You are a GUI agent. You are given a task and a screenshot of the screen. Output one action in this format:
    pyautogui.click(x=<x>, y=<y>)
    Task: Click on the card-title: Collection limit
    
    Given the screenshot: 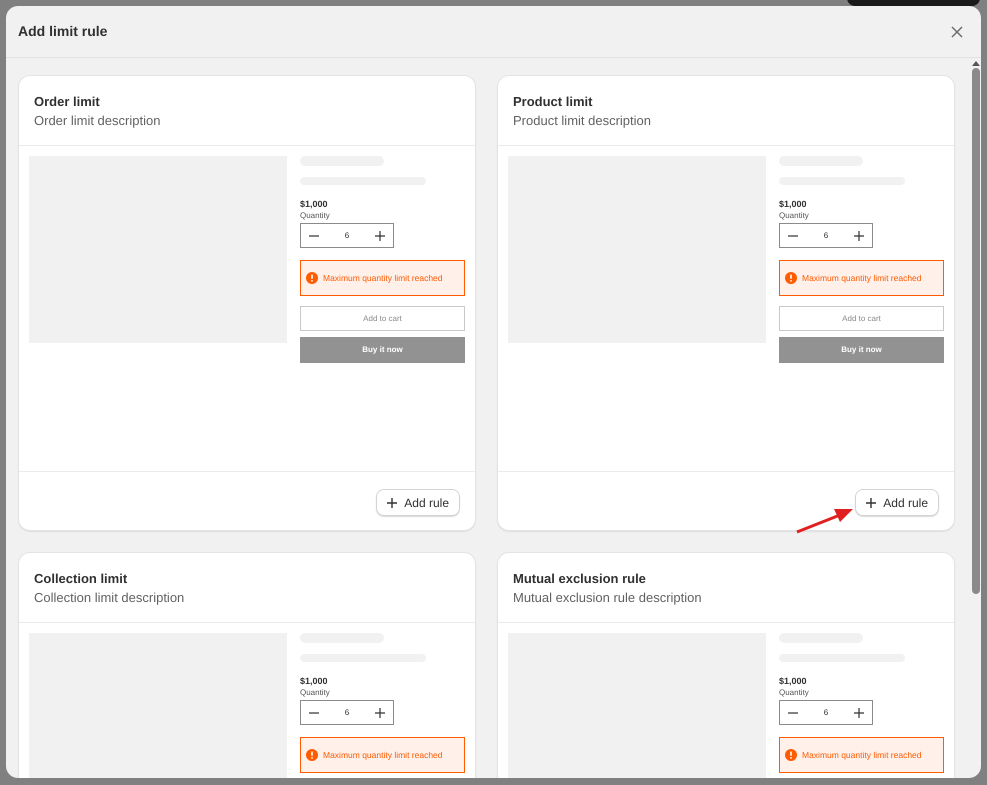 What is the action you would take?
    pyautogui.click(x=81, y=578)
    